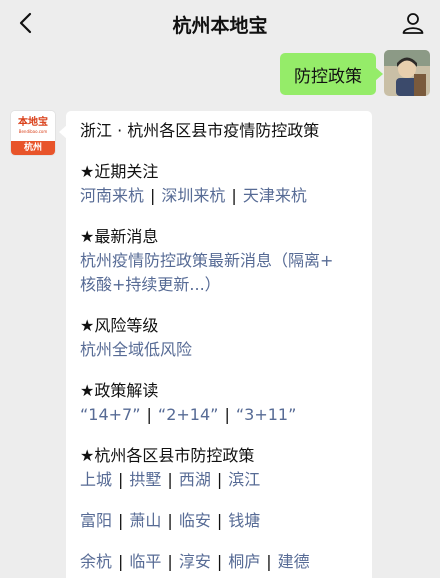  I want to click on section-title-risk: ★风险等级, so click(119, 325).